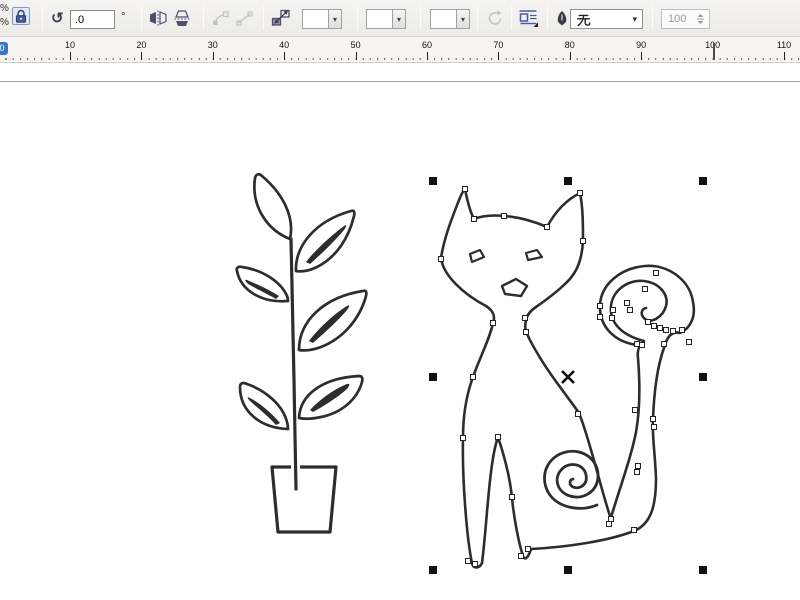  What do you see at coordinates (141, 45) in the screenshot?
I see `ruler-number: 20` at bounding box center [141, 45].